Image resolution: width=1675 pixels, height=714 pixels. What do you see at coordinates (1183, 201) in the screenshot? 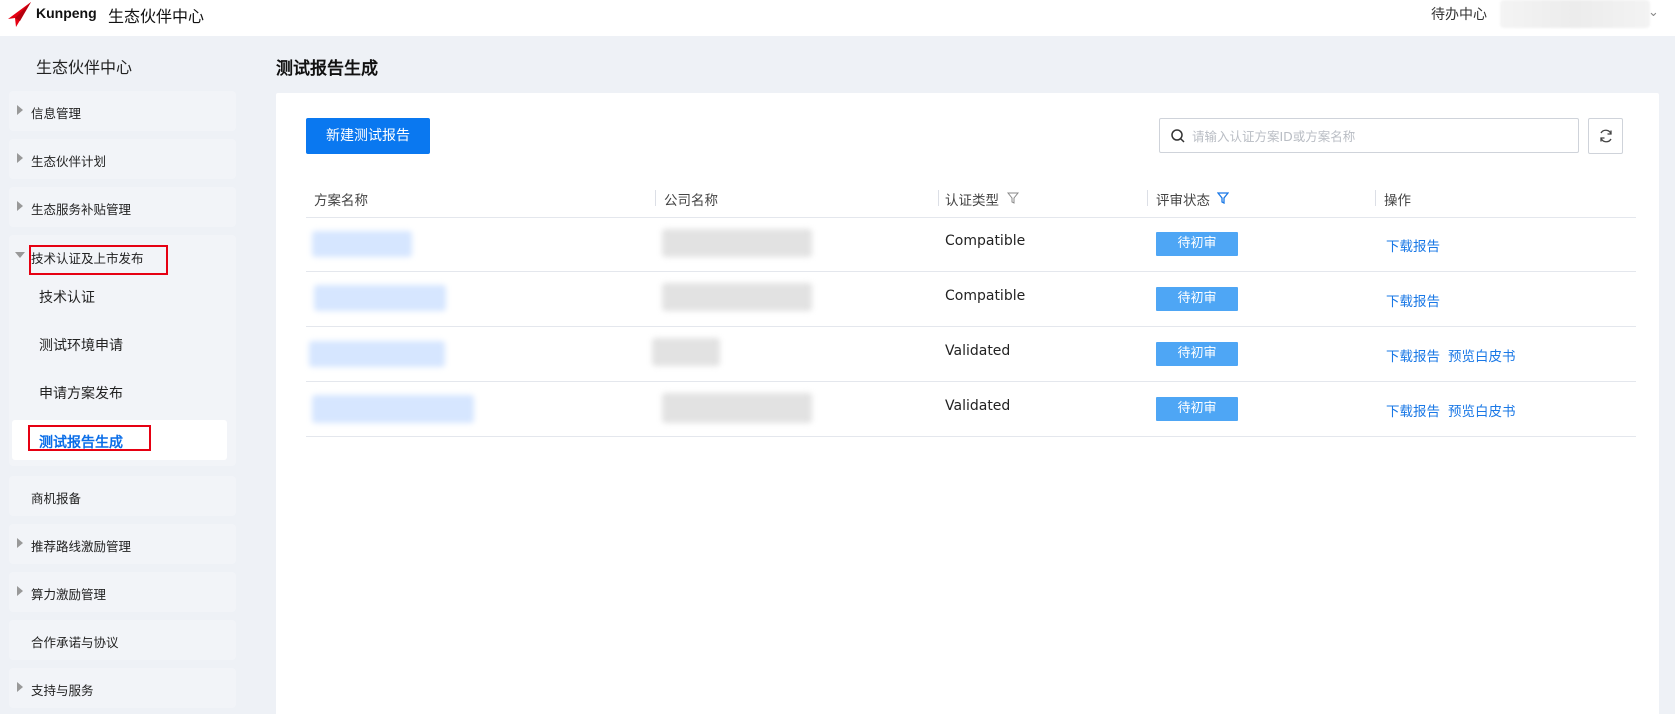
I see `column-header-review-status: 评审状态` at bounding box center [1183, 201].